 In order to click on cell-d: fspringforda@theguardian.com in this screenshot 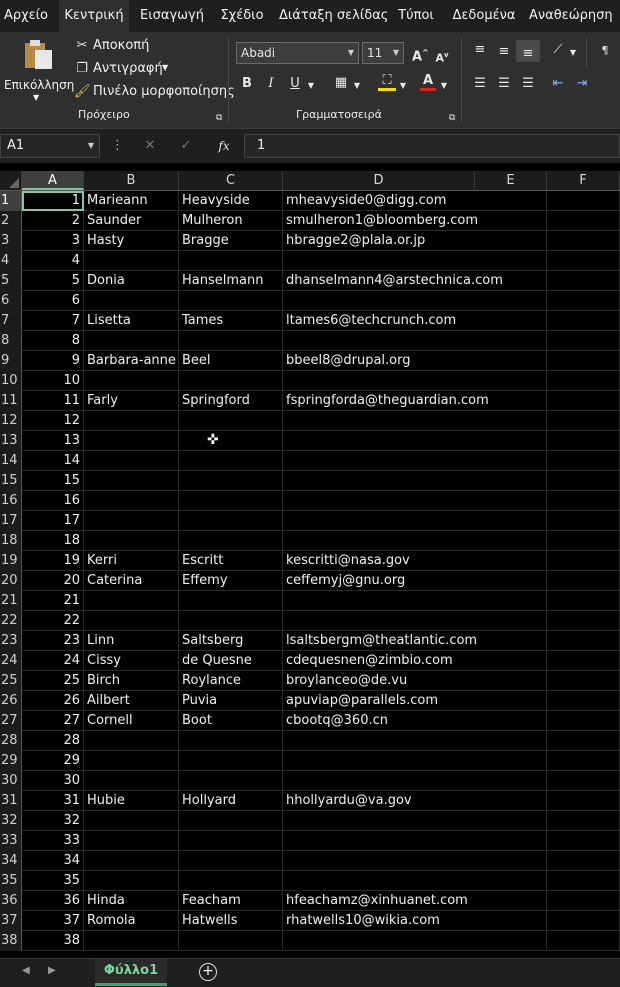, I will do `click(386, 401)`.